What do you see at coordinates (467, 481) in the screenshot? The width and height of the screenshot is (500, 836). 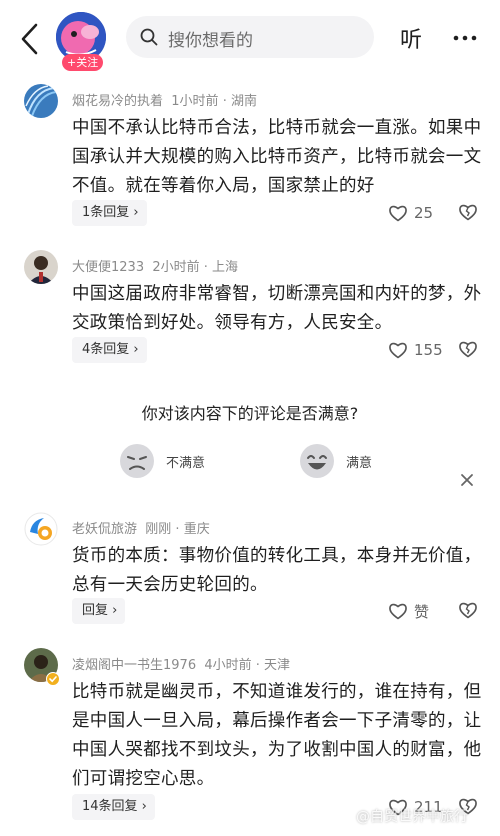 I see `close-icon` at bounding box center [467, 481].